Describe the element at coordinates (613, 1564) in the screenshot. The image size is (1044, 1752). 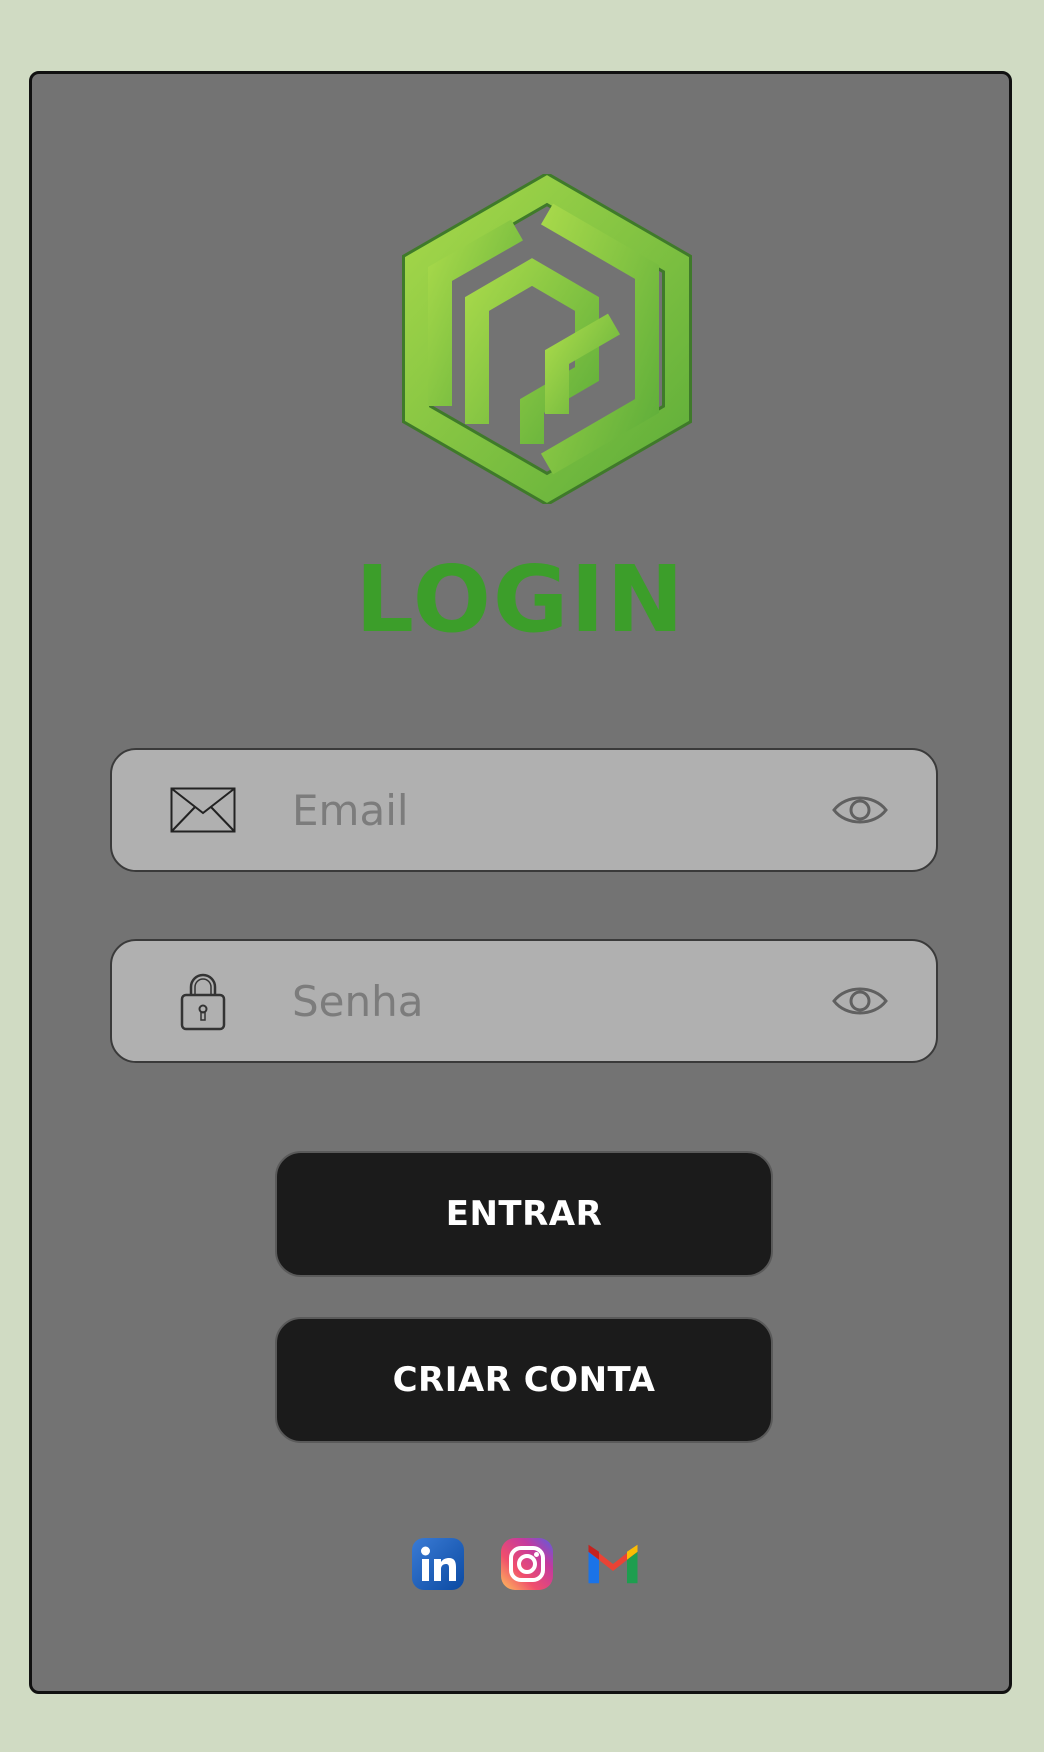
I see `gmail-icon` at that location.